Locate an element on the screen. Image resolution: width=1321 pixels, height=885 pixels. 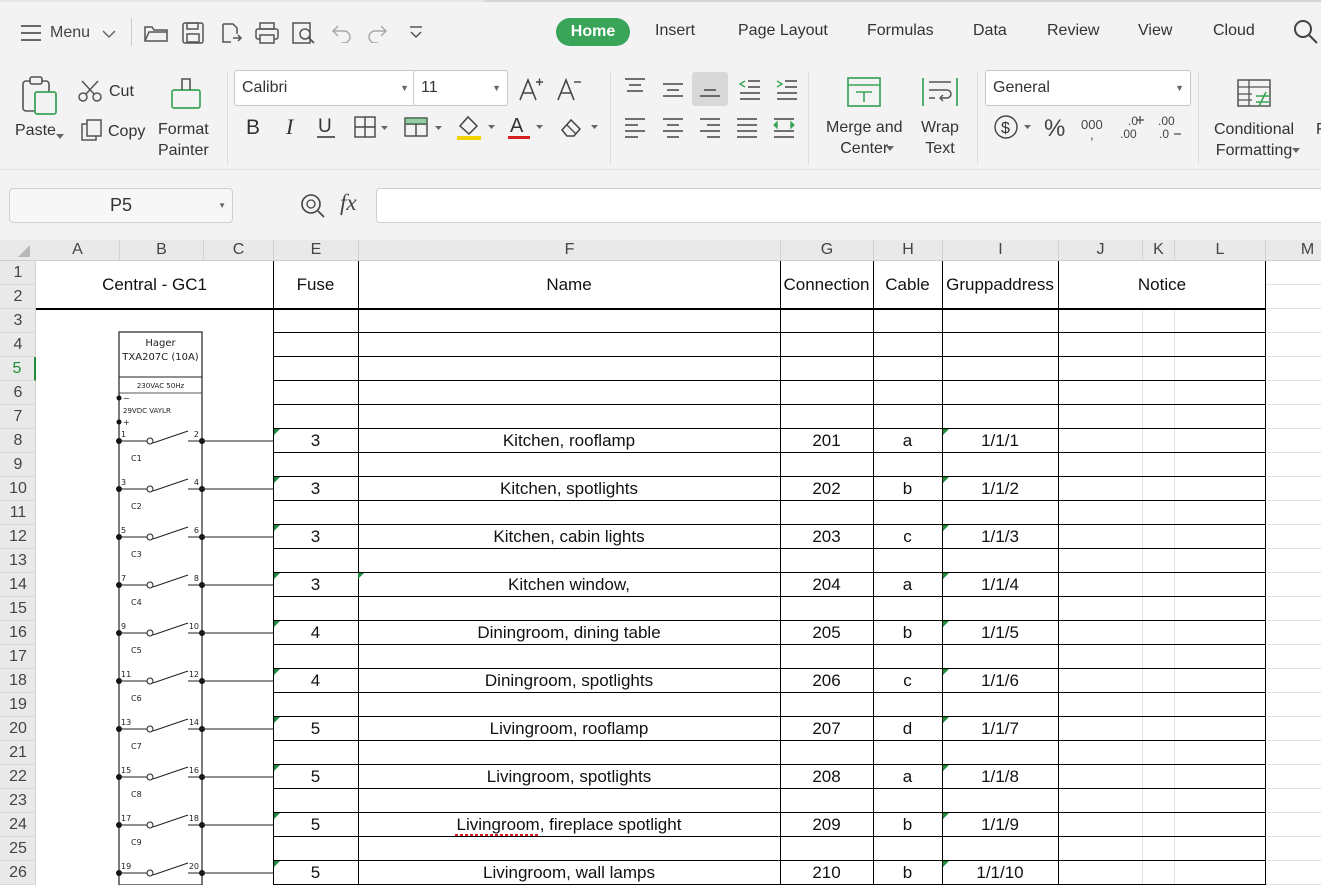
bold-icon: B is located at coordinates (253, 127).